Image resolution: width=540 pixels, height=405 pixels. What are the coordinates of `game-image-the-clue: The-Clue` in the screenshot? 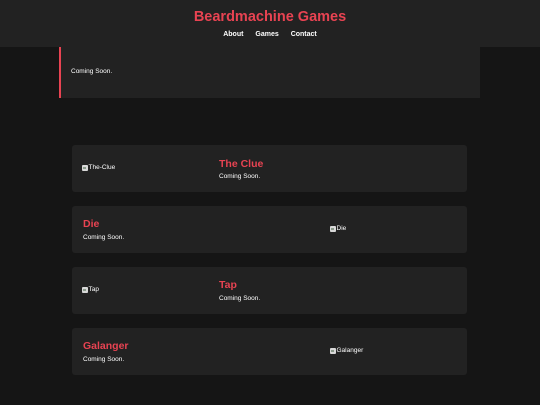 It's located at (98, 168).